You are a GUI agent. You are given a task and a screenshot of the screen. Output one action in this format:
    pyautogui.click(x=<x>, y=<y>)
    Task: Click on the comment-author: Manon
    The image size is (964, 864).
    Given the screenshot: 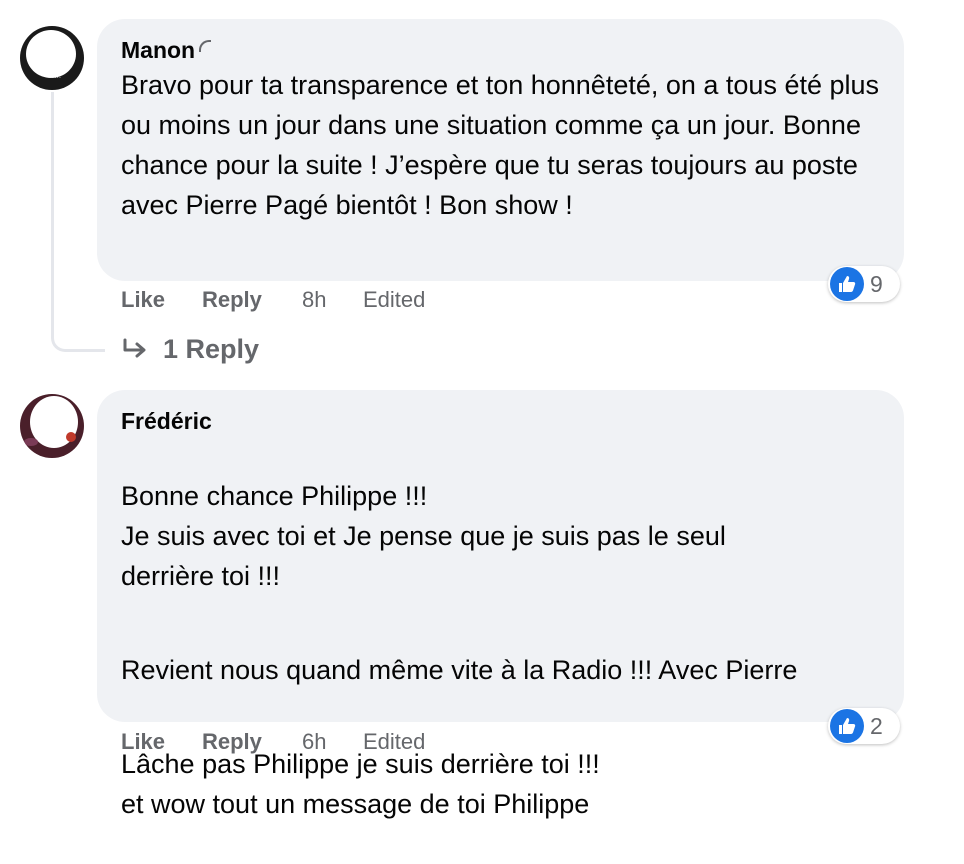 What is the action you would take?
    pyautogui.click(x=158, y=50)
    